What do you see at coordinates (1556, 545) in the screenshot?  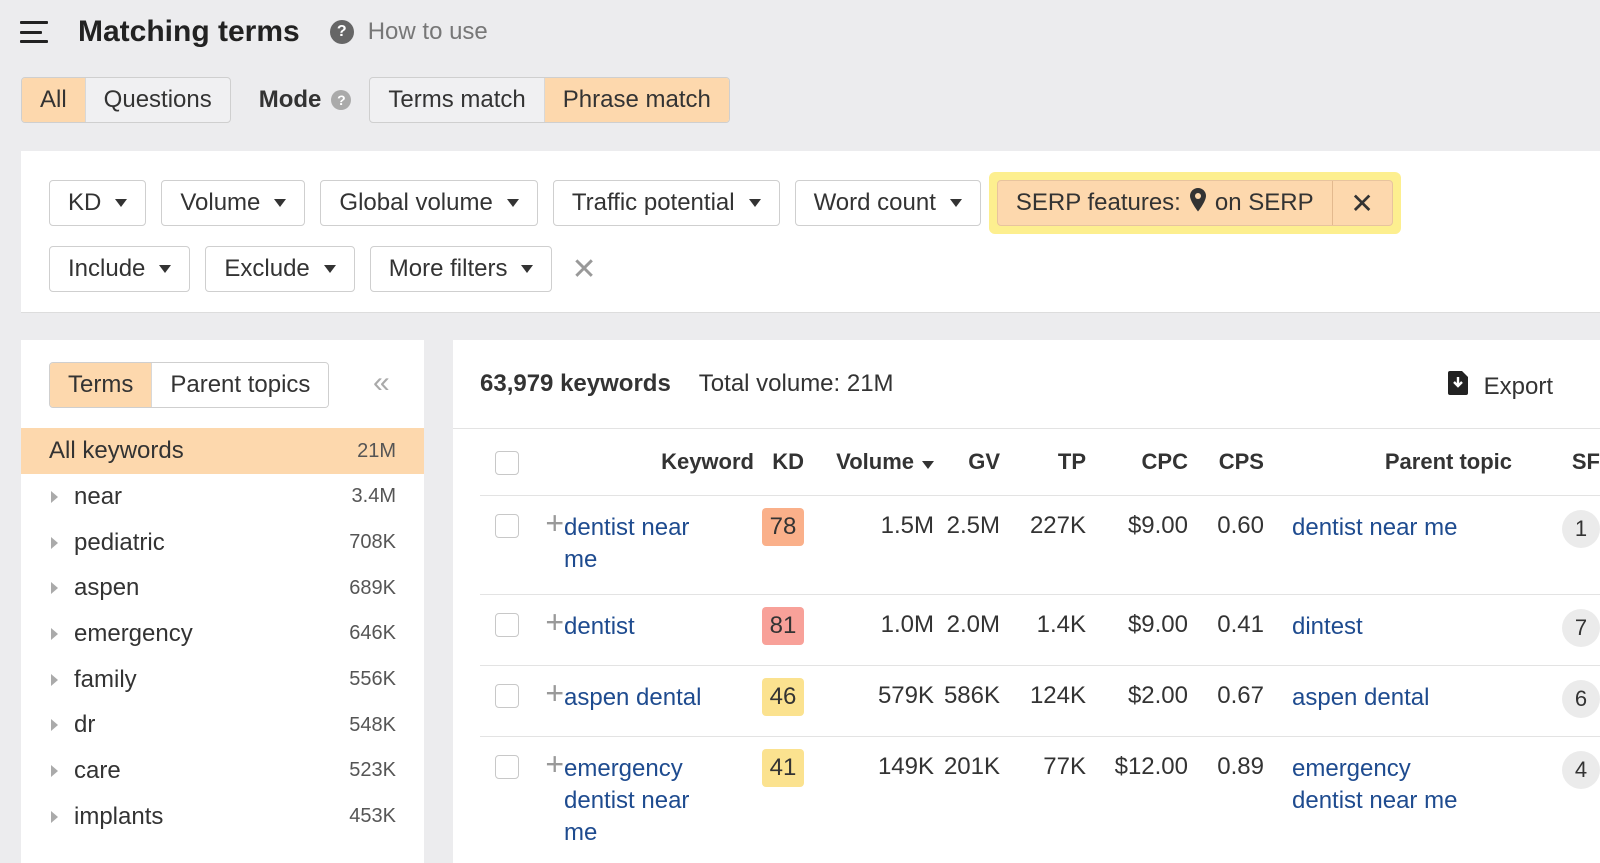 I see `sf-cell: 1` at bounding box center [1556, 545].